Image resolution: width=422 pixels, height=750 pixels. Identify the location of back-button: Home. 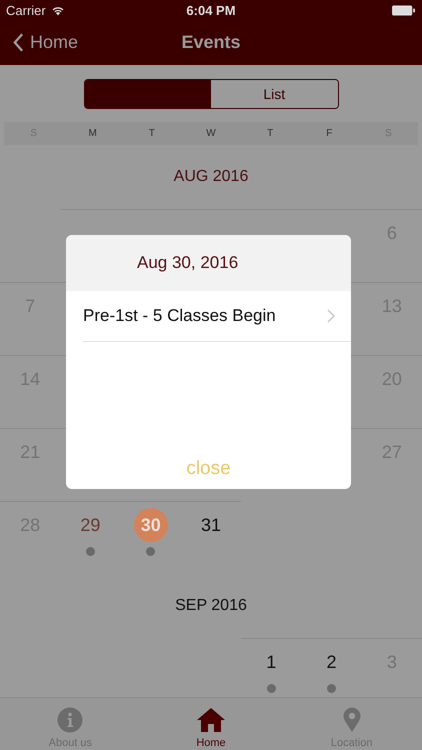
(39, 42).